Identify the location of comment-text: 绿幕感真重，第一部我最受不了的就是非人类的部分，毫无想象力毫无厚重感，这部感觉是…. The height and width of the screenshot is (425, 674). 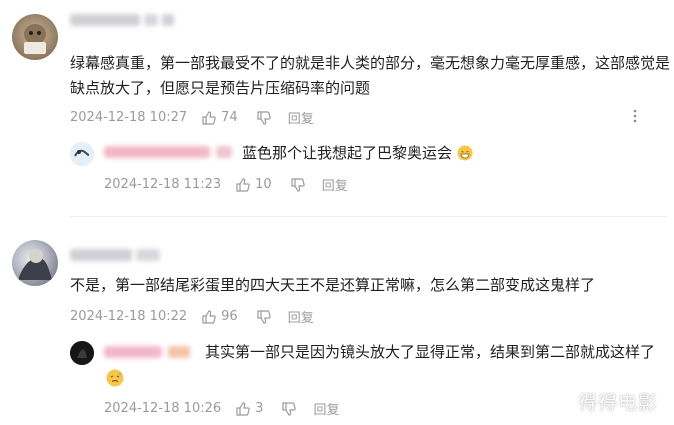
(370, 75).